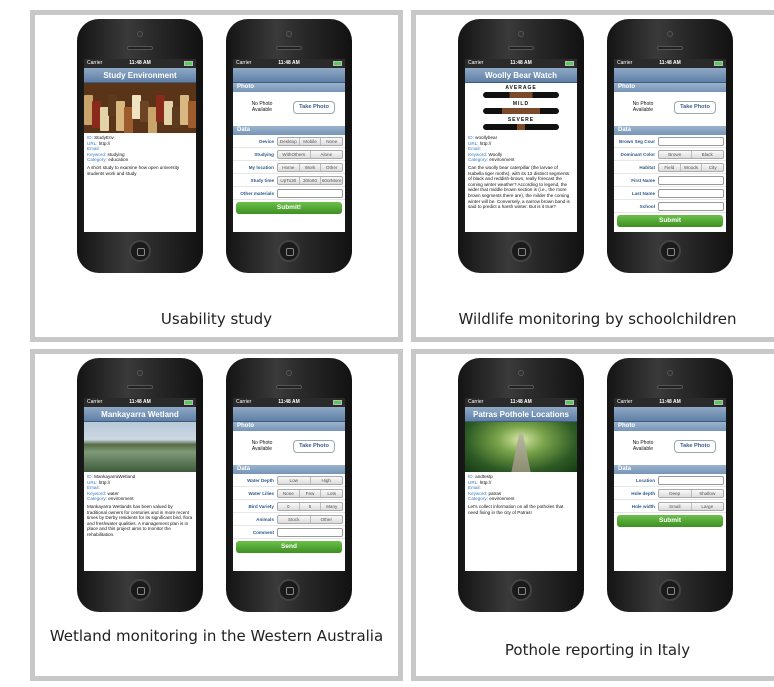  Describe the element at coordinates (140, 447) in the screenshot. I see `project-image` at that location.